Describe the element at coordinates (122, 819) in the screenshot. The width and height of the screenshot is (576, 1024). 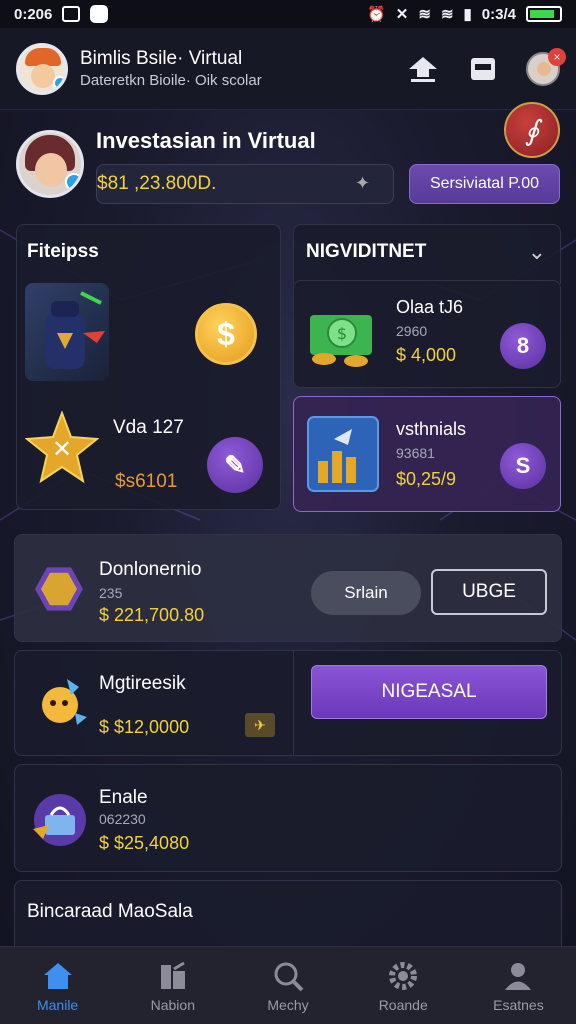
I see `row-3-sub: 062230` at that location.